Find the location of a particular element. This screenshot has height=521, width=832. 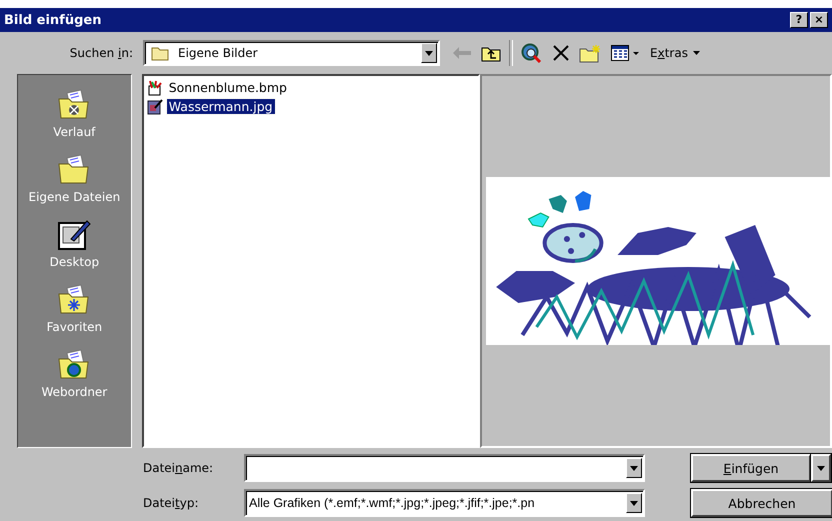

places-item: Desktop is located at coordinates (74, 244).